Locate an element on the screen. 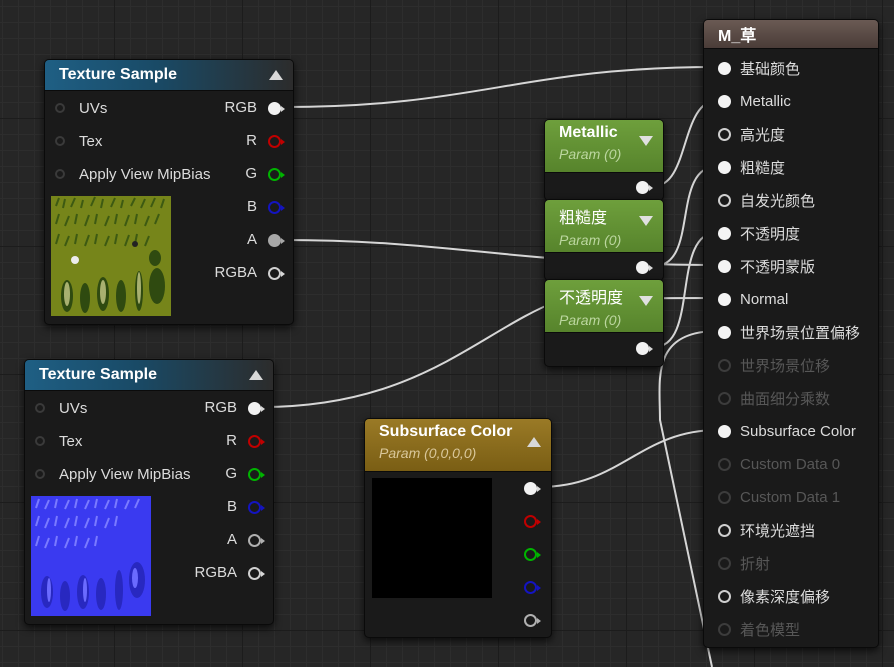 The height and width of the screenshot is (667, 894). metallic-param-node: Metallic Param (0) is located at coordinates (604, 160).